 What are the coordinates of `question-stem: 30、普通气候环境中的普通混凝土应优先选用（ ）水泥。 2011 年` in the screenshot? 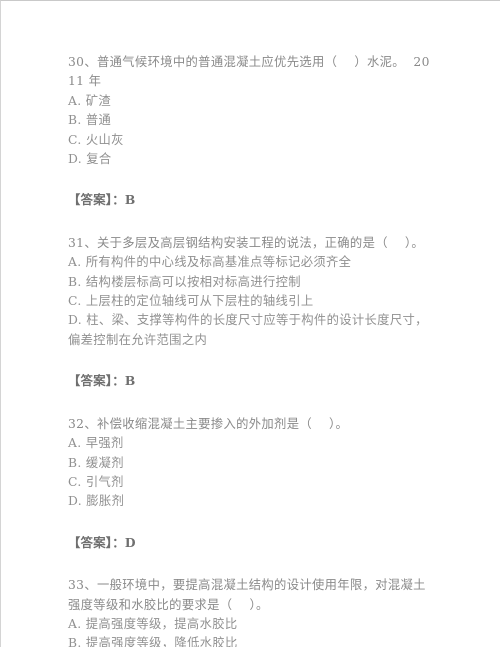 It's located at (249, 72).